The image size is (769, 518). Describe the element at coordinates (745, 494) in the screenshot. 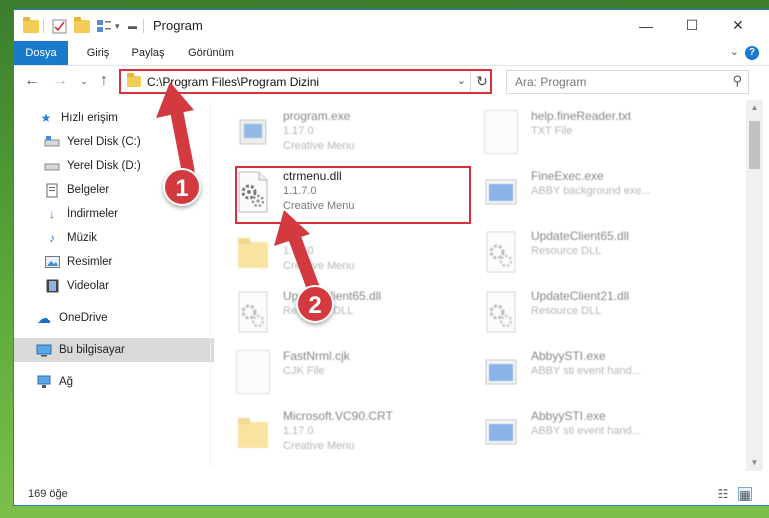

I see `large-icons-view-icon: ▦` at that location.